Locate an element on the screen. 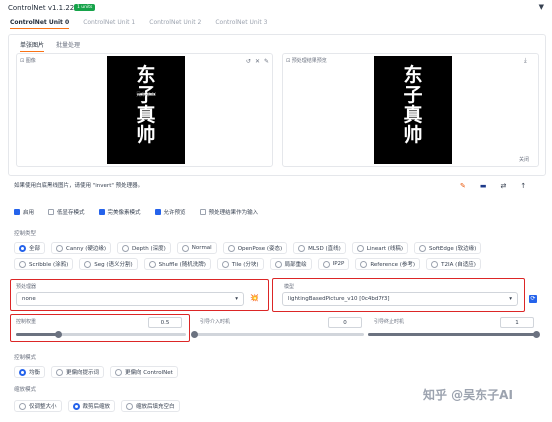  control-type-all: 全部 is located at coordinates (30, 248).